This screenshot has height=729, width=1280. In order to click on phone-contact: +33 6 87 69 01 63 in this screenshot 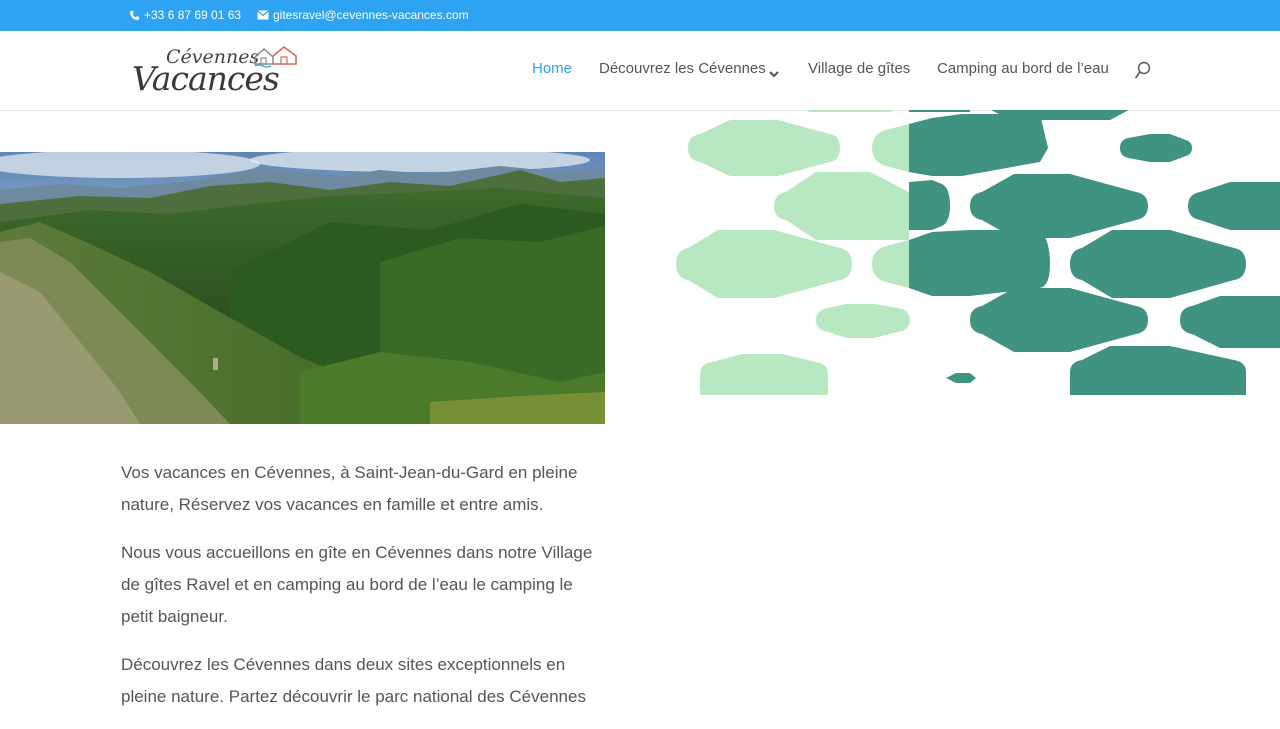, I will do `click(185, 15)`.